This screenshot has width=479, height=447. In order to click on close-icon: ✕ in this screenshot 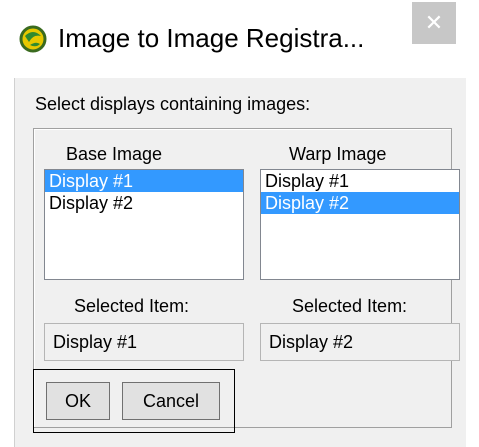, I will do `click(434, 22)`.